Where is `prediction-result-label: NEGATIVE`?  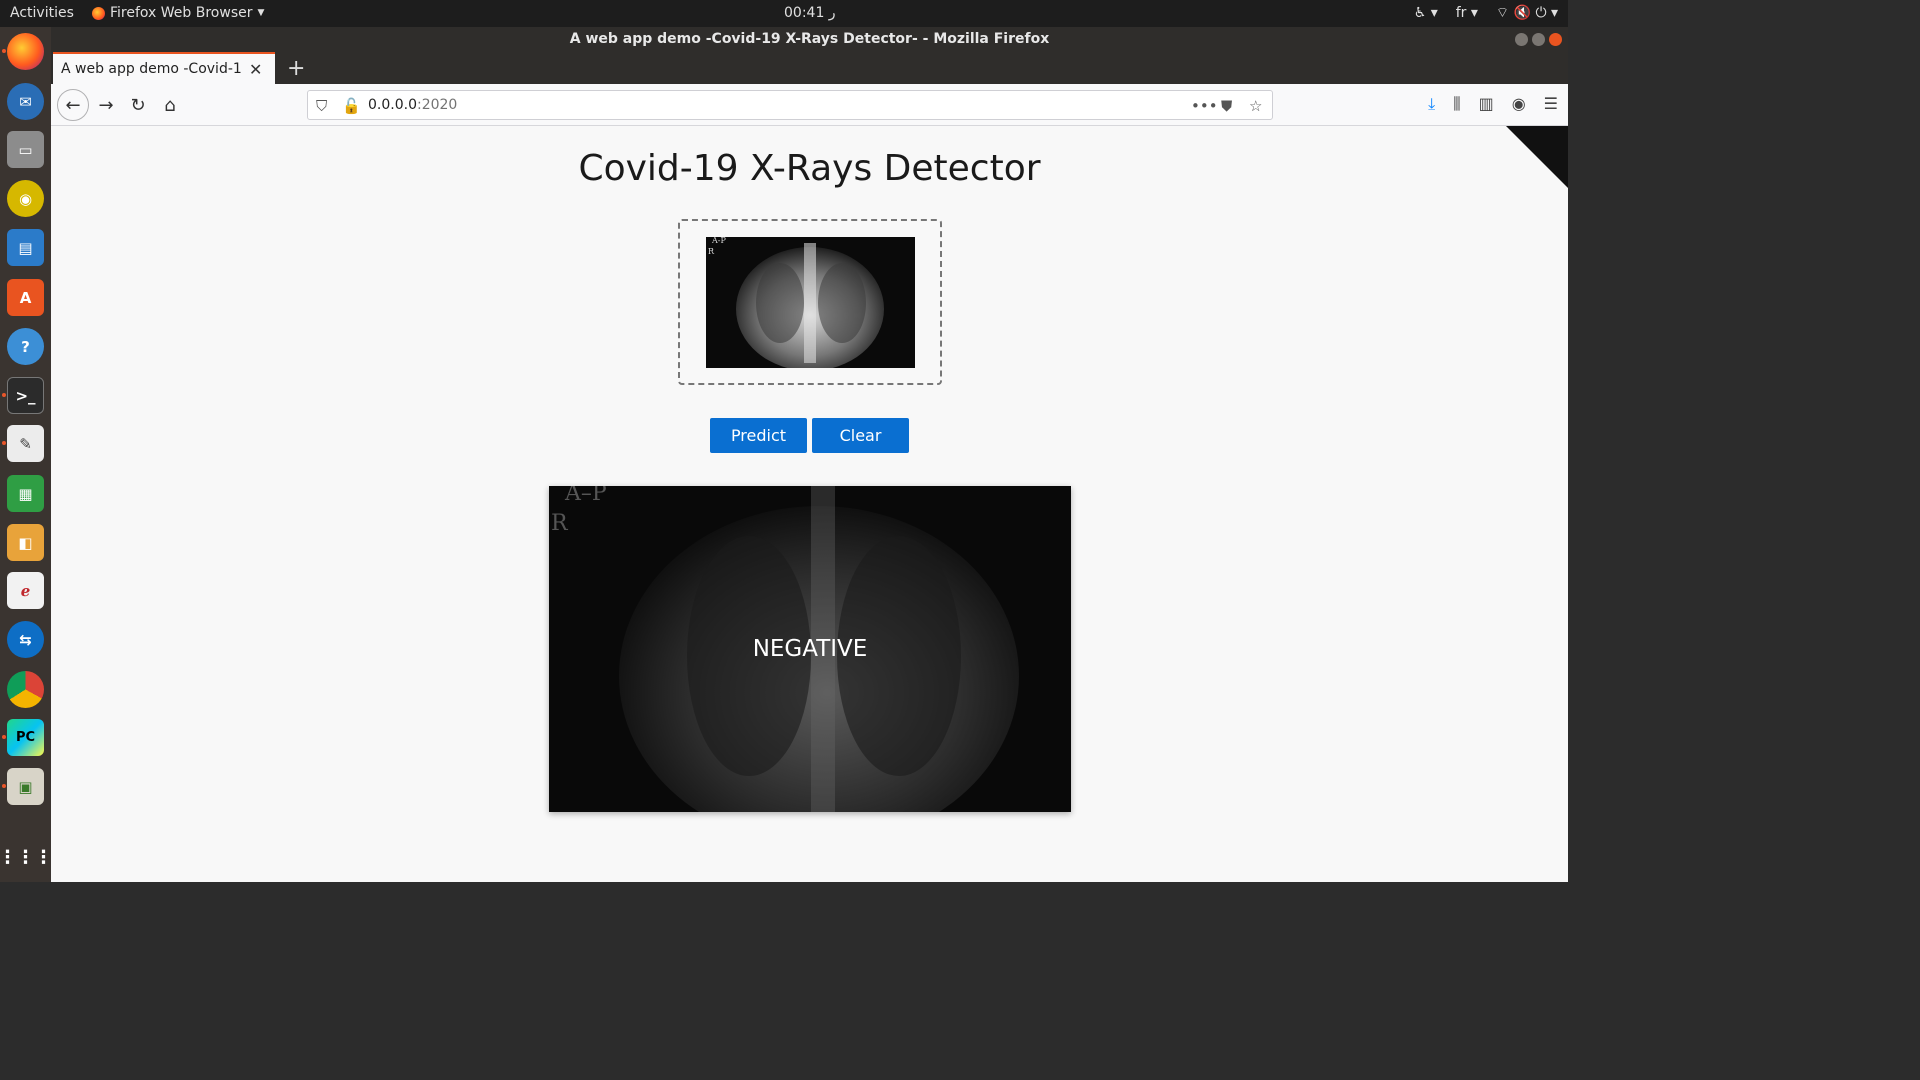 prediction-result-label: NEGATIVE is located at coordinates (810, 649).